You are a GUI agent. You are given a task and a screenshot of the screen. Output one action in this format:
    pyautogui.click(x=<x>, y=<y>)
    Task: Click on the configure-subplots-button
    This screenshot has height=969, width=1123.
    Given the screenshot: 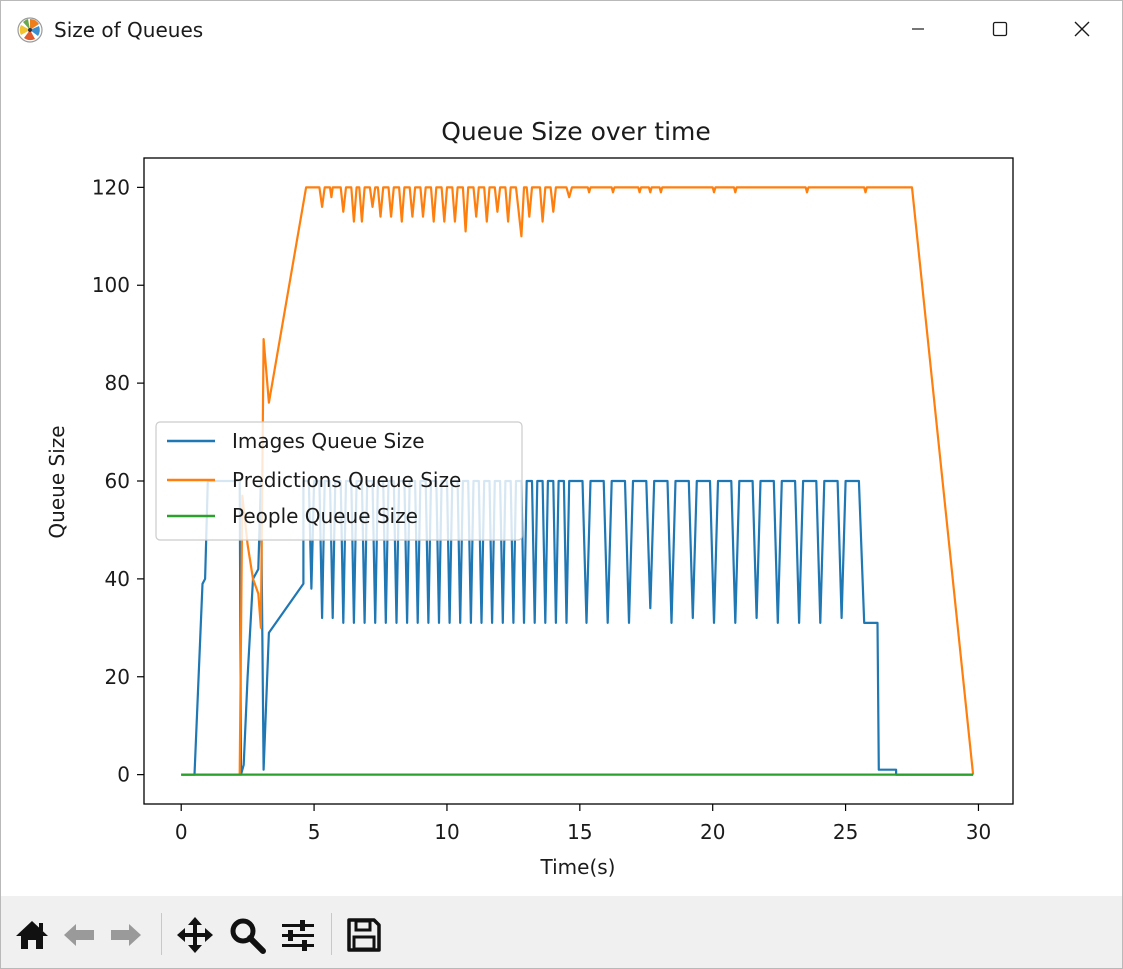 What is the action you would take?
    pyautogui.click(x=298, y=935)
    